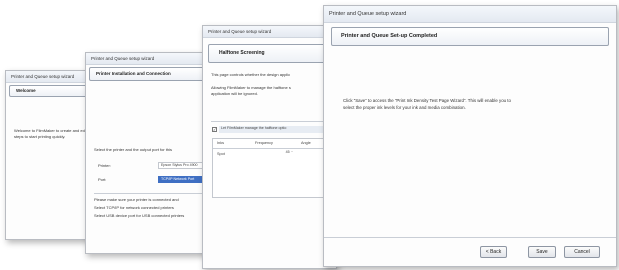 This screenshot has width=619, height=270. I want to click on step-header-title: Printer and Queue Set-up Completed, so click(389, 36).